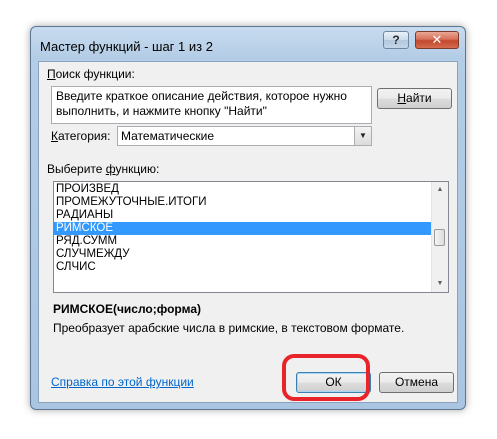 The width and height of the screenshot is (497, 439). I want to click on function-list-item: РАДИАНЫ, so click(242, 215).